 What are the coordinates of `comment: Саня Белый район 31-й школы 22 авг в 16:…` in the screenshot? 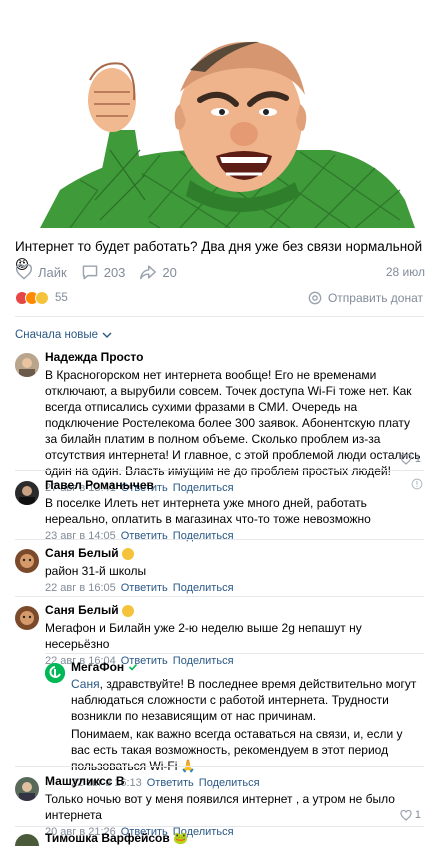 It's located at (220, 570).